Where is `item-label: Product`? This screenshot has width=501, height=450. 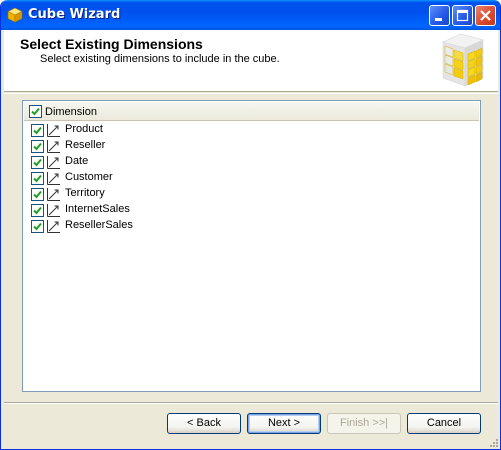
item-label: Product is located at coordinates (84, 129).